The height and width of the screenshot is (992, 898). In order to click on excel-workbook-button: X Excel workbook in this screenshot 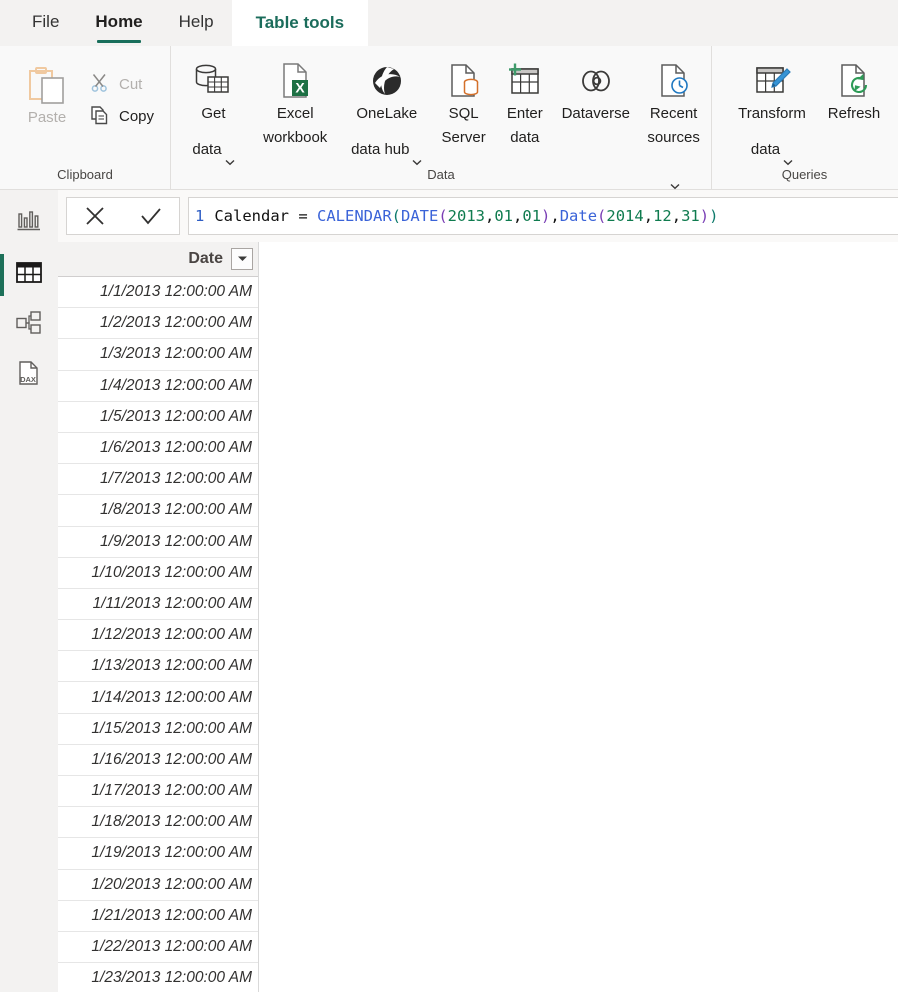, I will do `click(295, 102)`.